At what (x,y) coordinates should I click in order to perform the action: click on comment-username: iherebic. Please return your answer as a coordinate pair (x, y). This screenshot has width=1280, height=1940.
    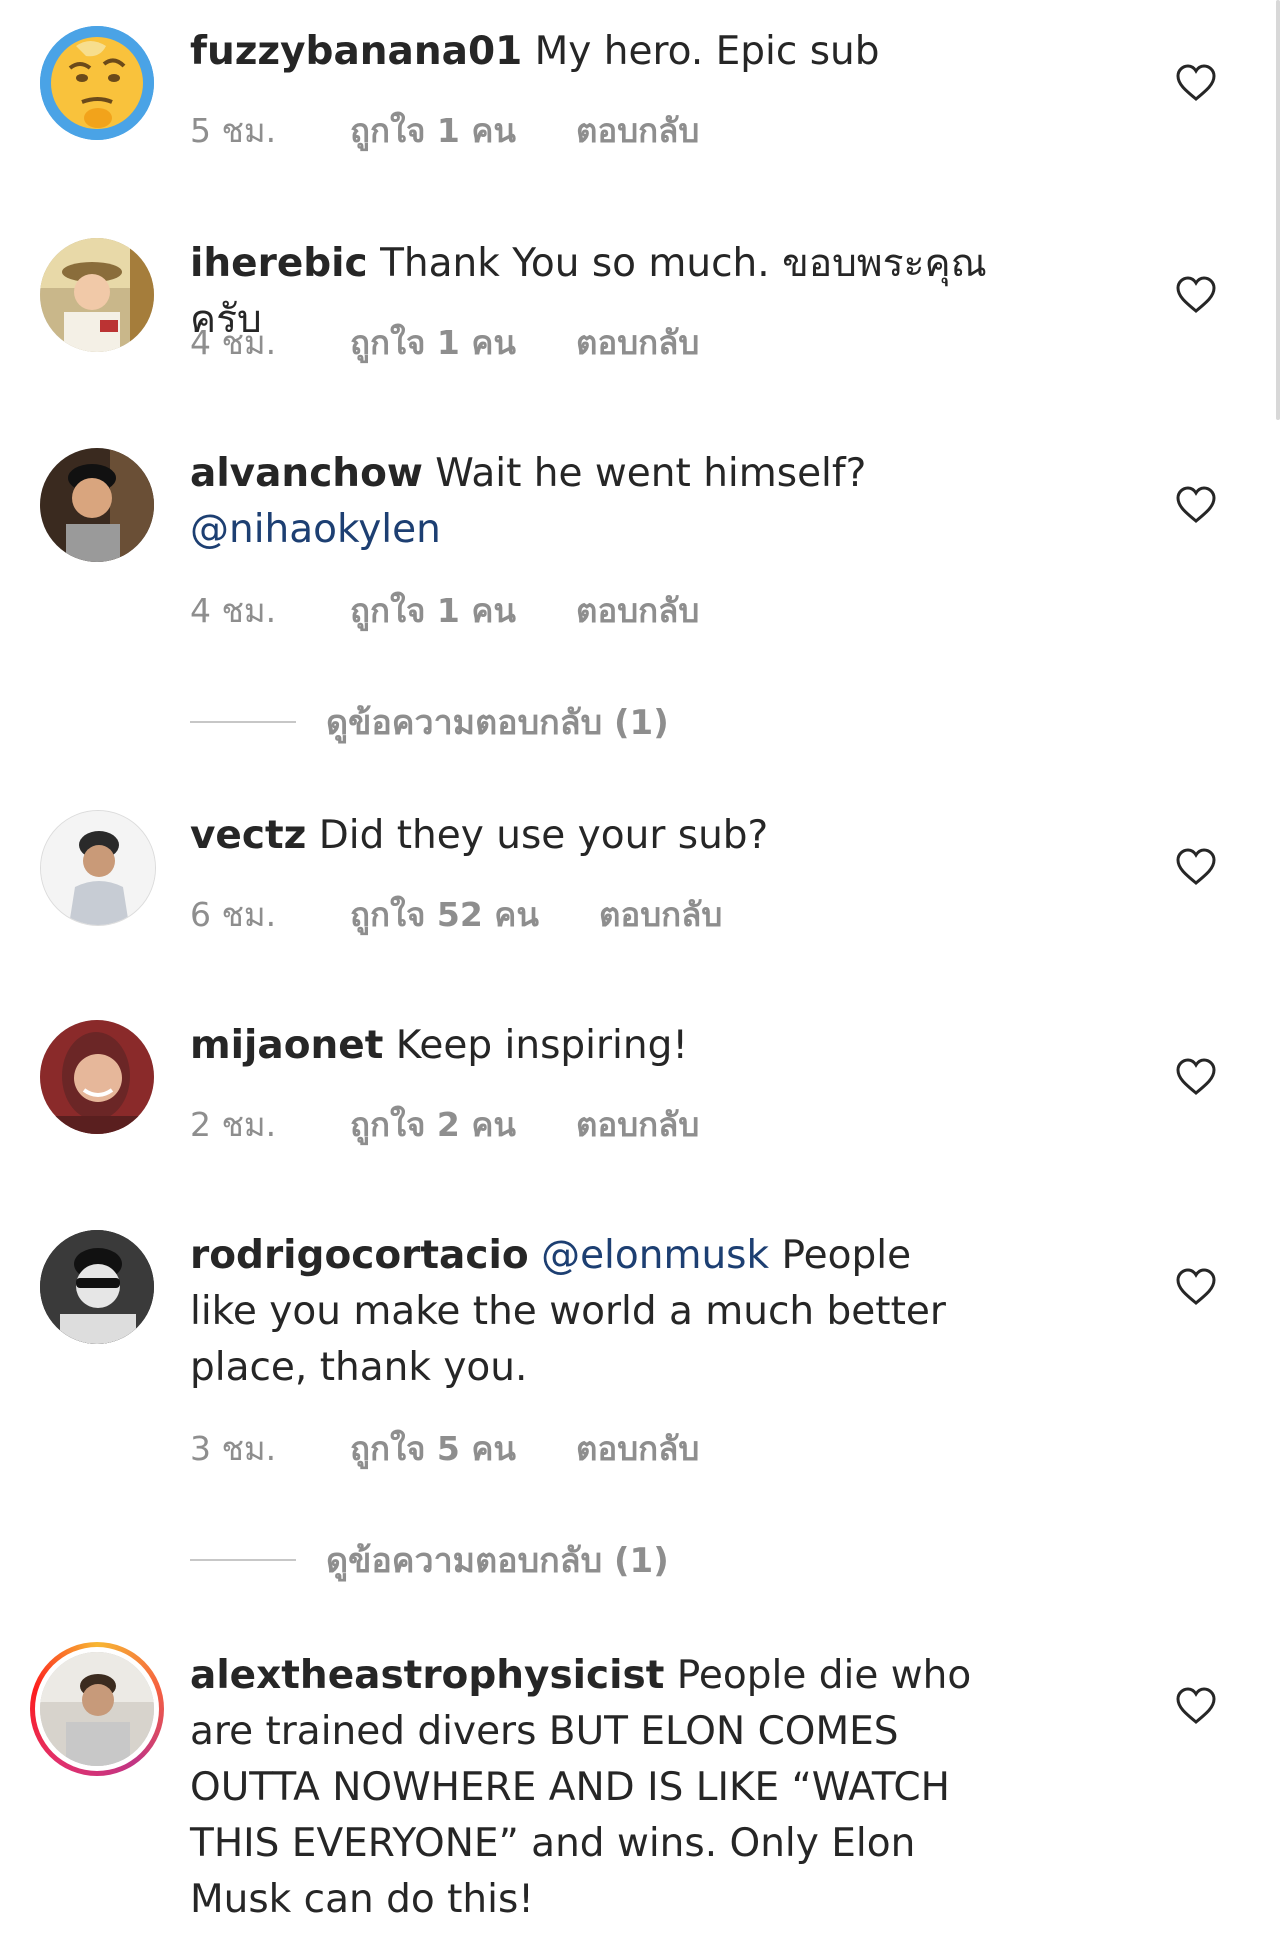
    Looking at the image, I should click on (279, 263).